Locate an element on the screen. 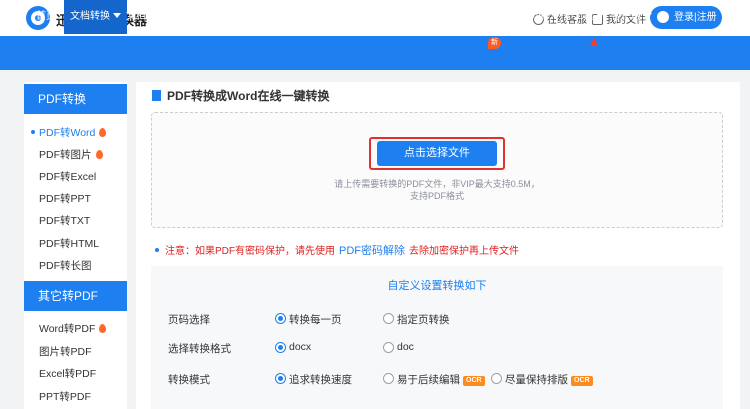  radio-format-doc: doc is located at coordinates (398, 347).